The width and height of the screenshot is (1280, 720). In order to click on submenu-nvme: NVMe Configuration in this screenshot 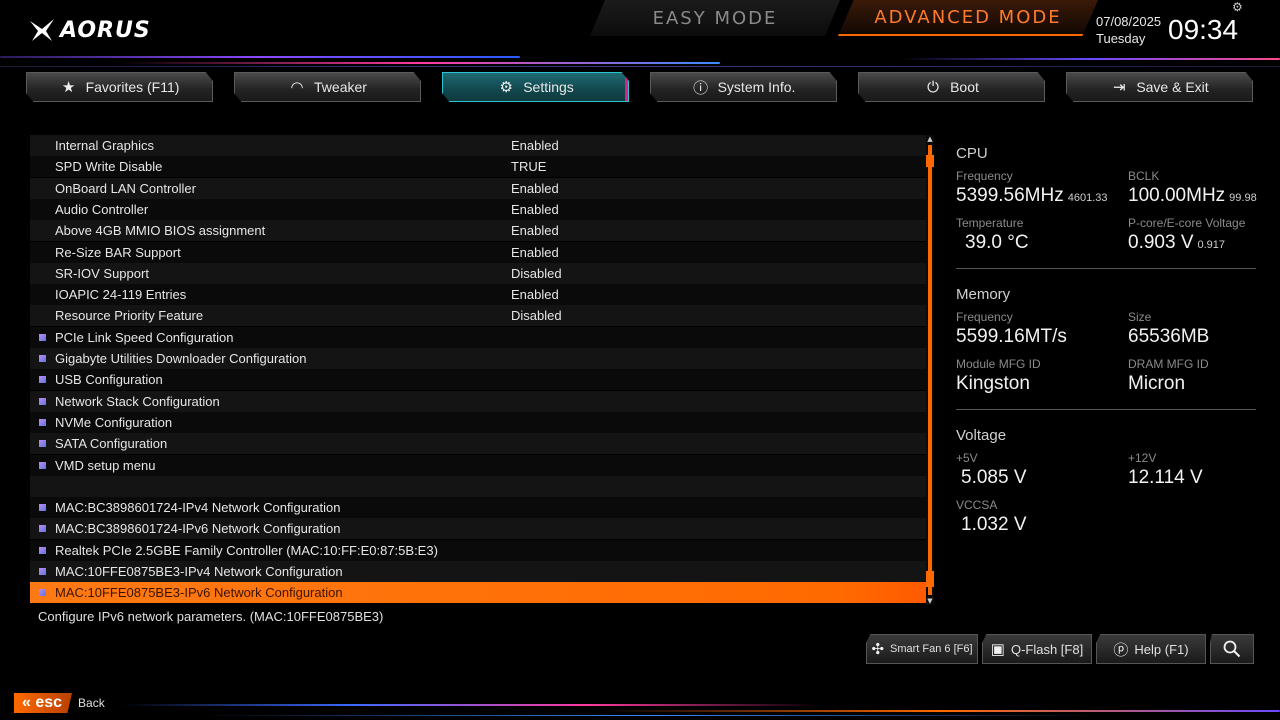, I will do `click(478, 422)`.